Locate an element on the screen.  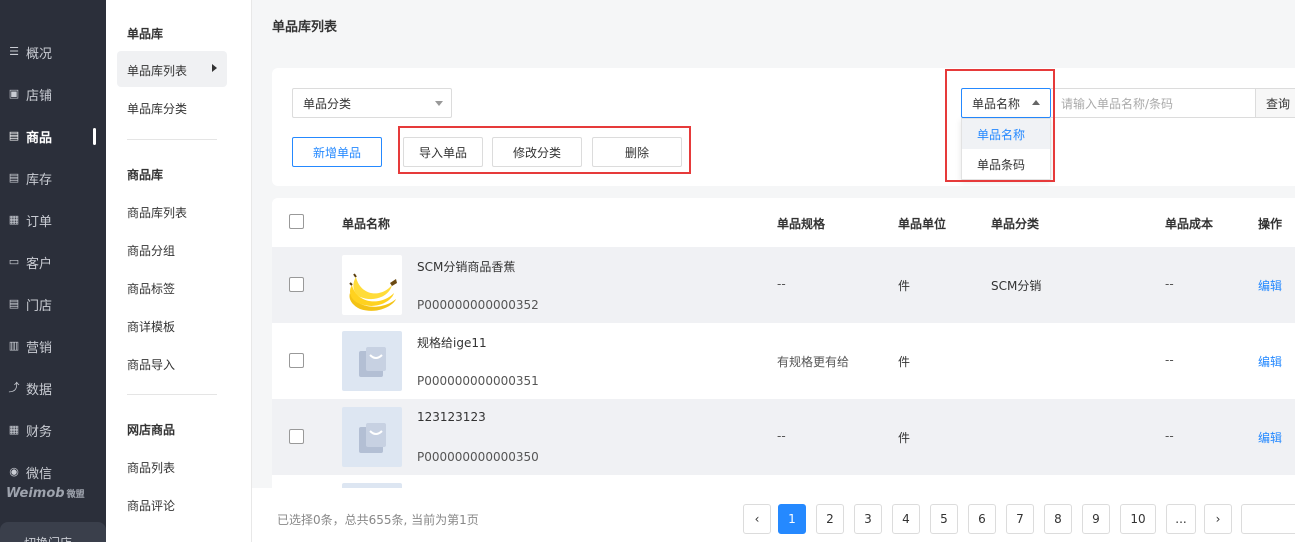
nav-label: 店铺 is located at coordinates (39, 96).